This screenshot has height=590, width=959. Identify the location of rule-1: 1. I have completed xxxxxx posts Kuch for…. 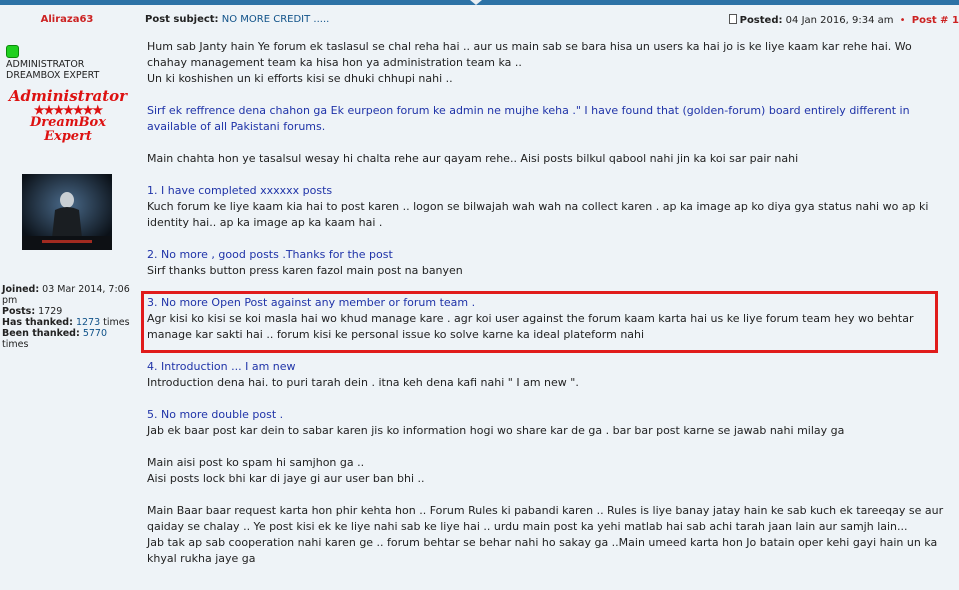
(547, 207).